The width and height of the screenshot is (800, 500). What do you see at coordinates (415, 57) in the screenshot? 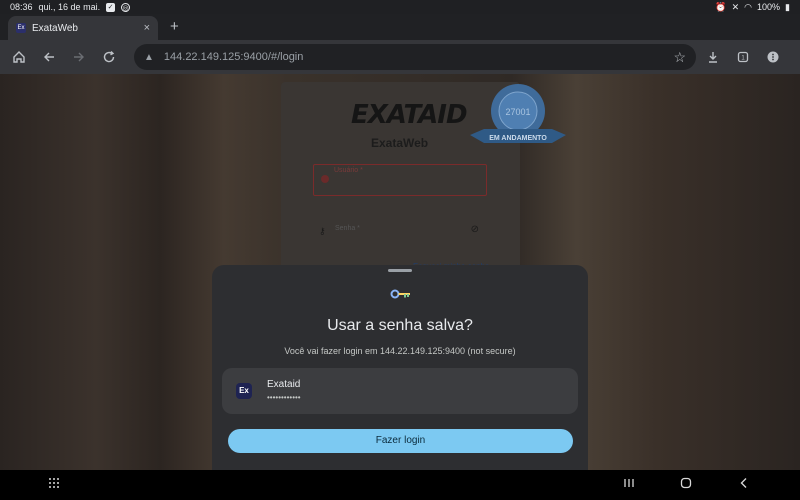
I see `address-bar: ▲ 144.22.149.125:9400/#/login ☆` at bounding box center [415, 57].